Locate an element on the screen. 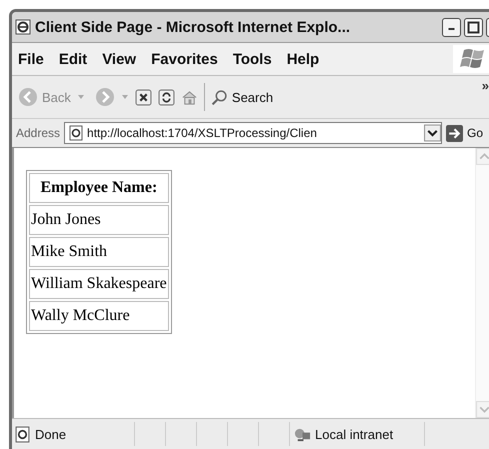 Image resolution: width=489 pixels, height=449 pixels. maximize-button is located at coordinates (473, 27).